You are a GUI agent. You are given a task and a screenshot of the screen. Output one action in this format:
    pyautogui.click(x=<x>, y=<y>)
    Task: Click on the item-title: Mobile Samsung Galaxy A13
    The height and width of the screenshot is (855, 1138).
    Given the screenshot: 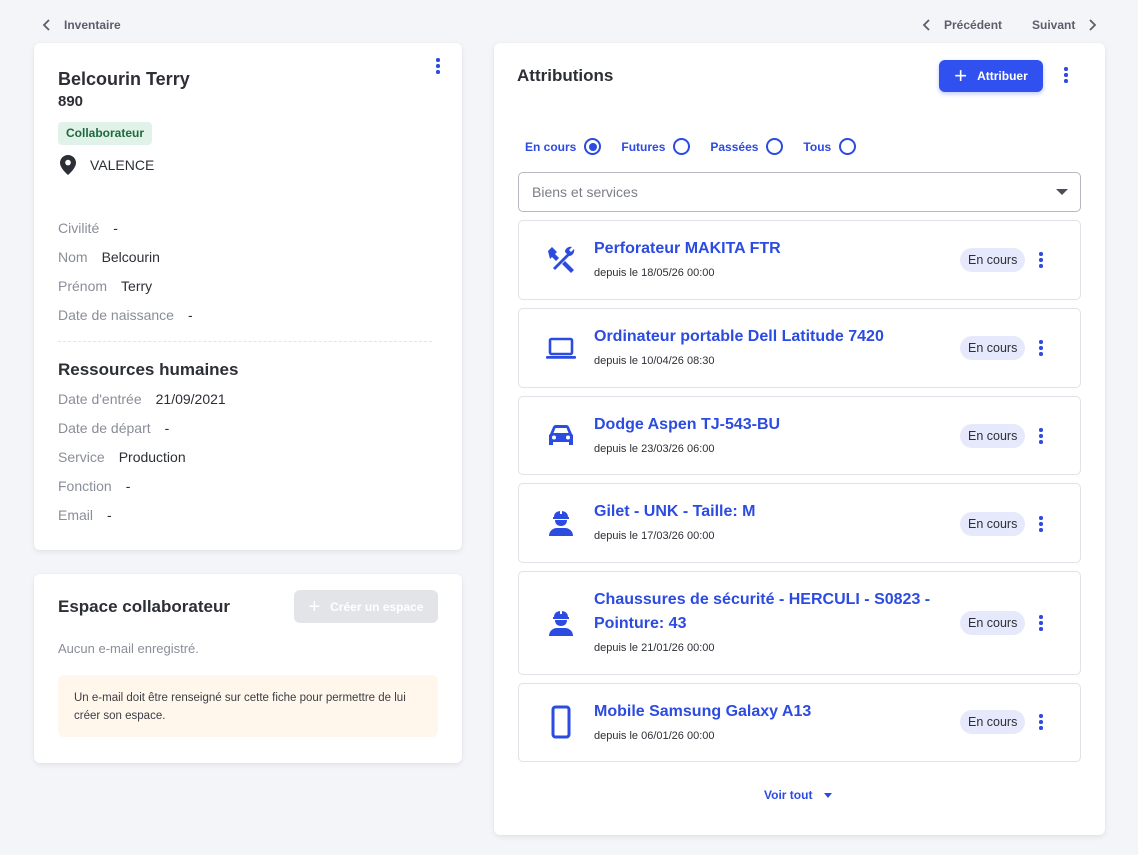 What is the action you would take?
    pyautogui.click(x=703, y=711)
    